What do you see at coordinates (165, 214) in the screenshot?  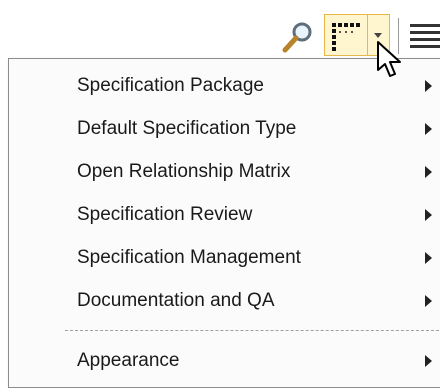 I see `menu-item-label: Specification Review` at bounding box center [165, 214].